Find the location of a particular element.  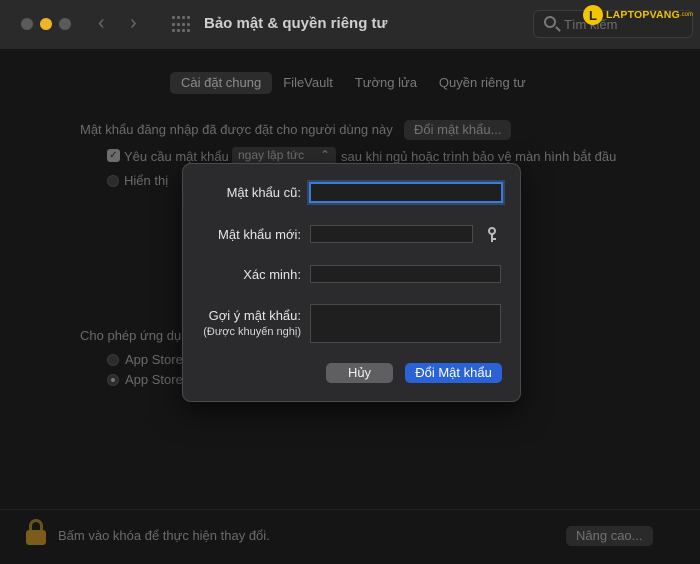

show-all-grid-icon is located at coordinates (181, 25).